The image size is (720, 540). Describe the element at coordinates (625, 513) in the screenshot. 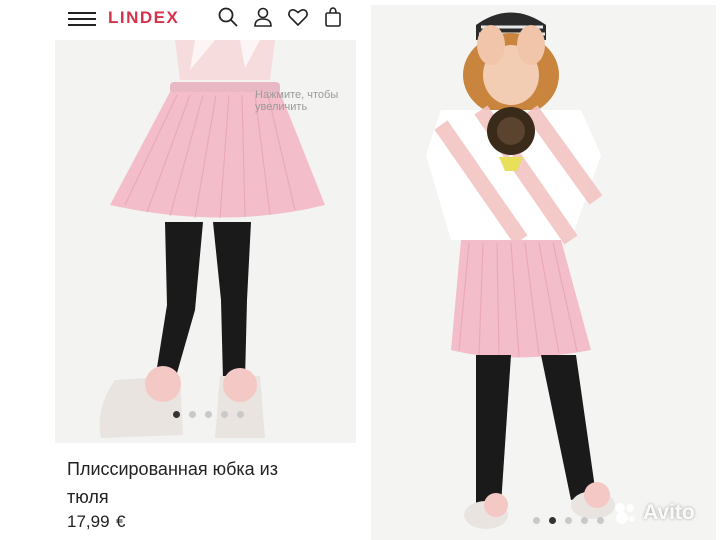

I see `avito-logo-icon` at that location.